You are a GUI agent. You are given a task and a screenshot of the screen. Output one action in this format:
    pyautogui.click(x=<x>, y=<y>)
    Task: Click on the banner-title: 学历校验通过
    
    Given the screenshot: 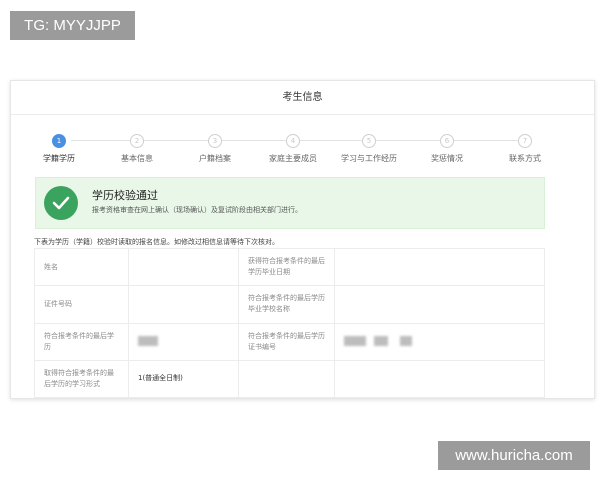 What is the action you would take?
    pyautogui.click(x=125, y=195)
    